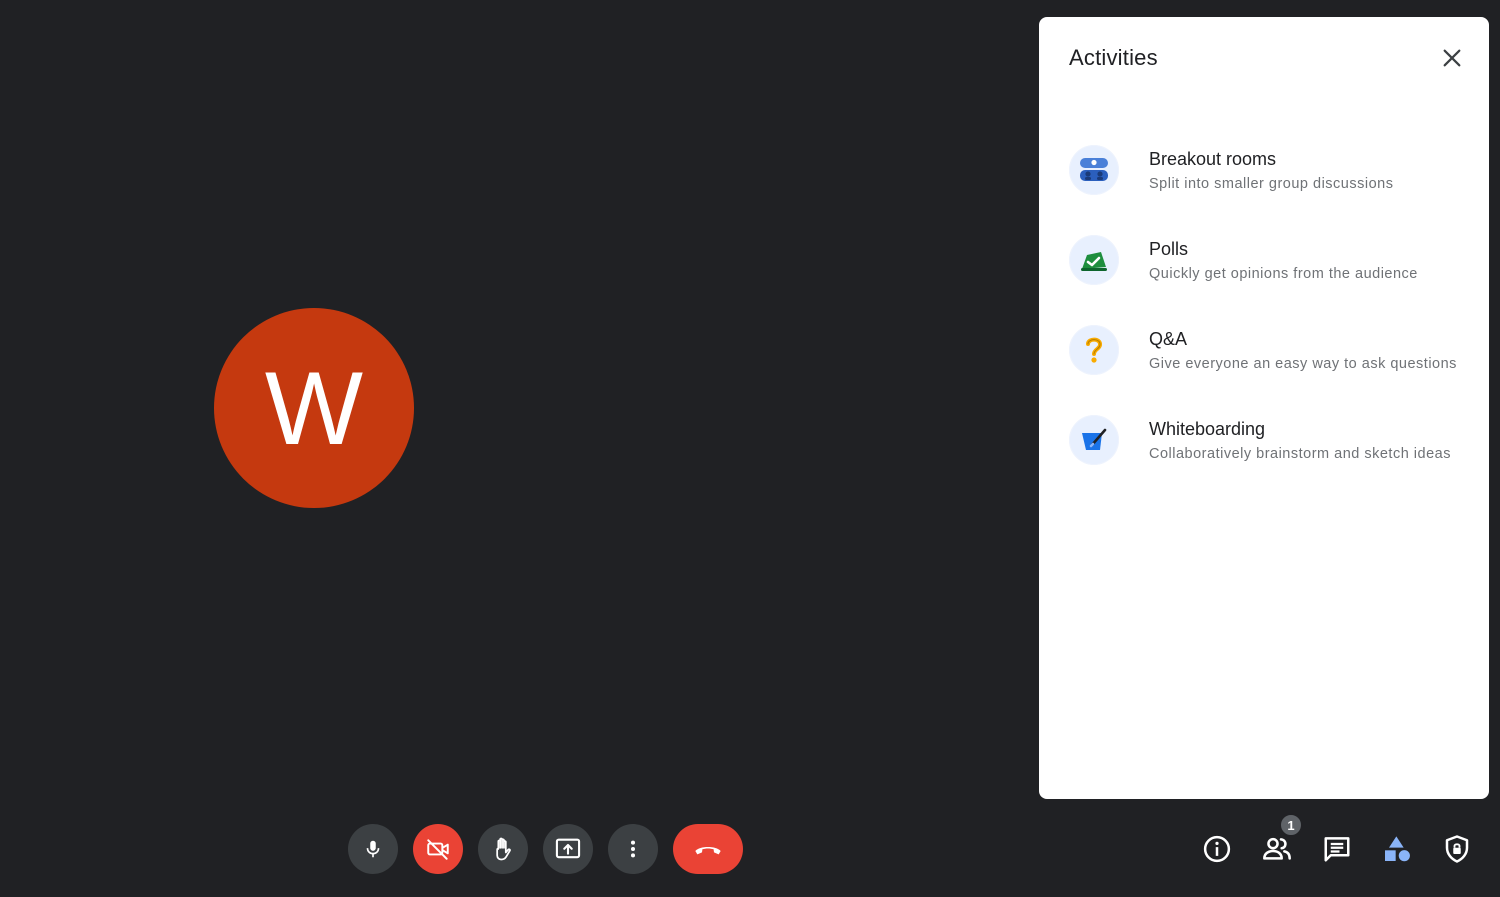 Image resolution: width=1500 pixels, height=897 pixels. Describe the element at coordinates (1213, 158) in the screenshot. I see `activity-name: Breakout rooms` at that location.